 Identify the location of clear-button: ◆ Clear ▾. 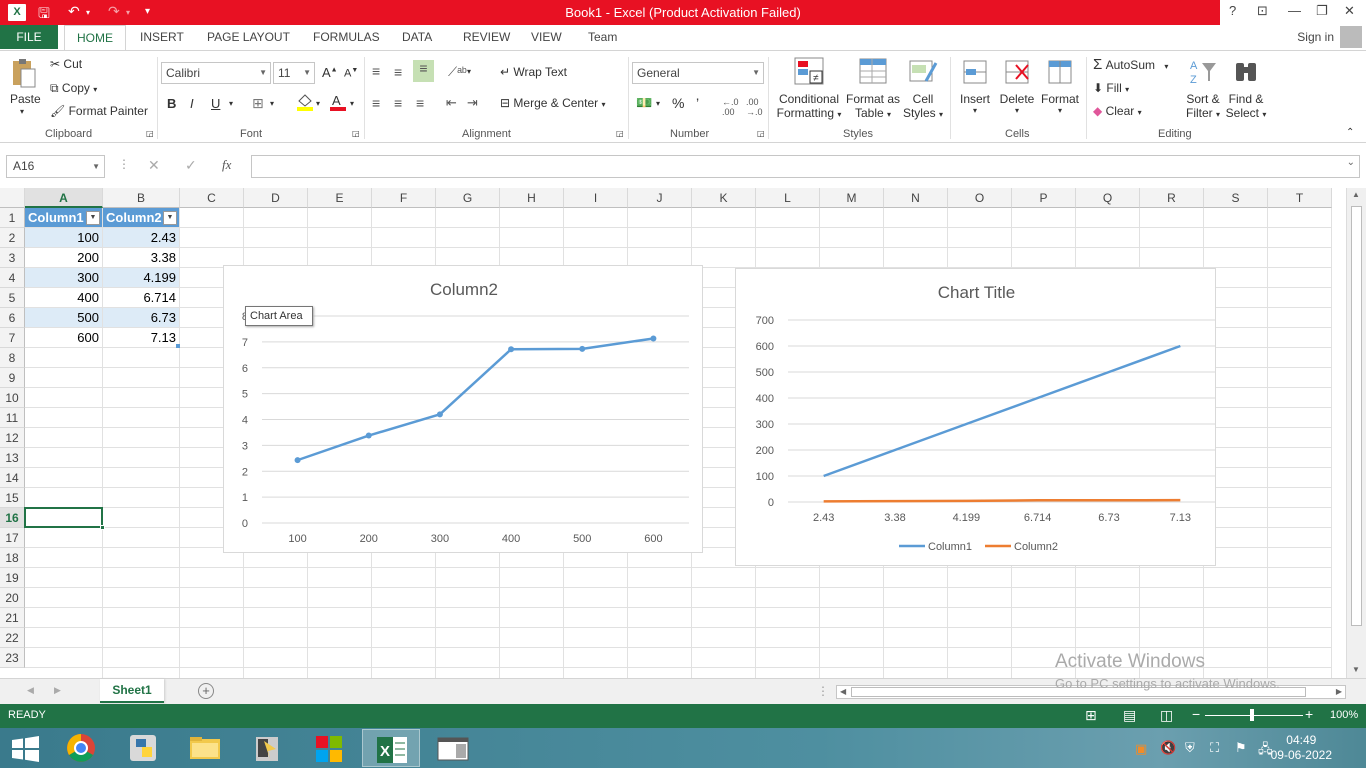
(1117, 111).